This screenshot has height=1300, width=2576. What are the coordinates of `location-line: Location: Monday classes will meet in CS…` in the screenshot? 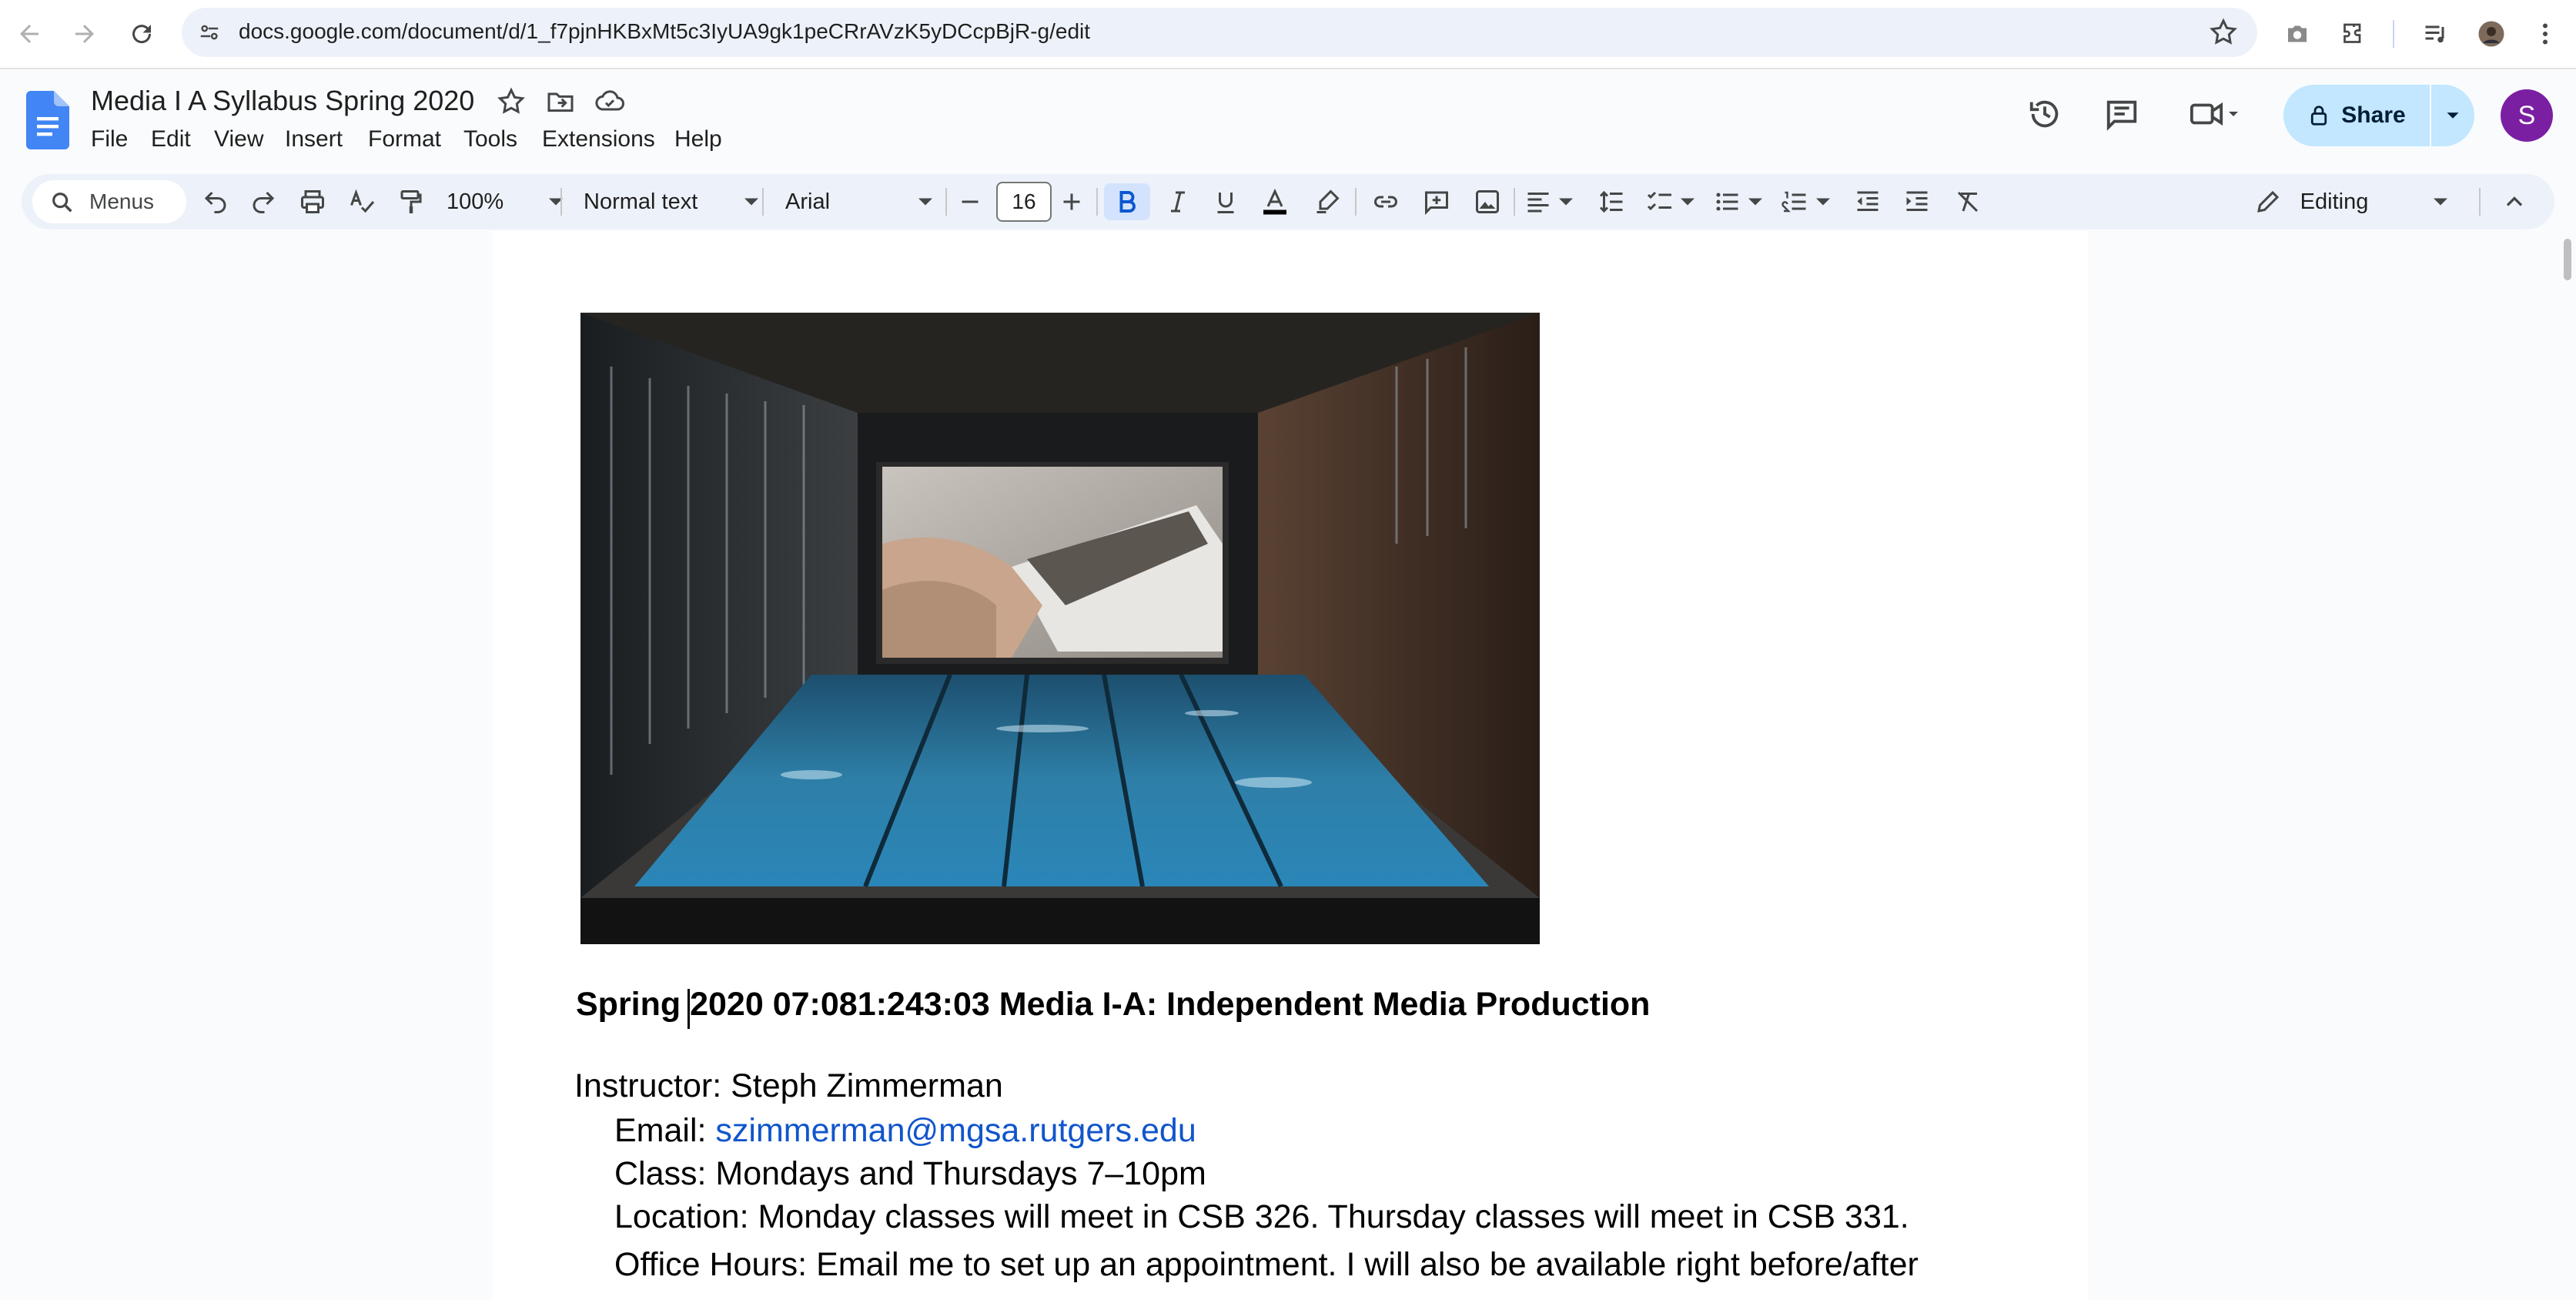 It's located at (1262, 1217).